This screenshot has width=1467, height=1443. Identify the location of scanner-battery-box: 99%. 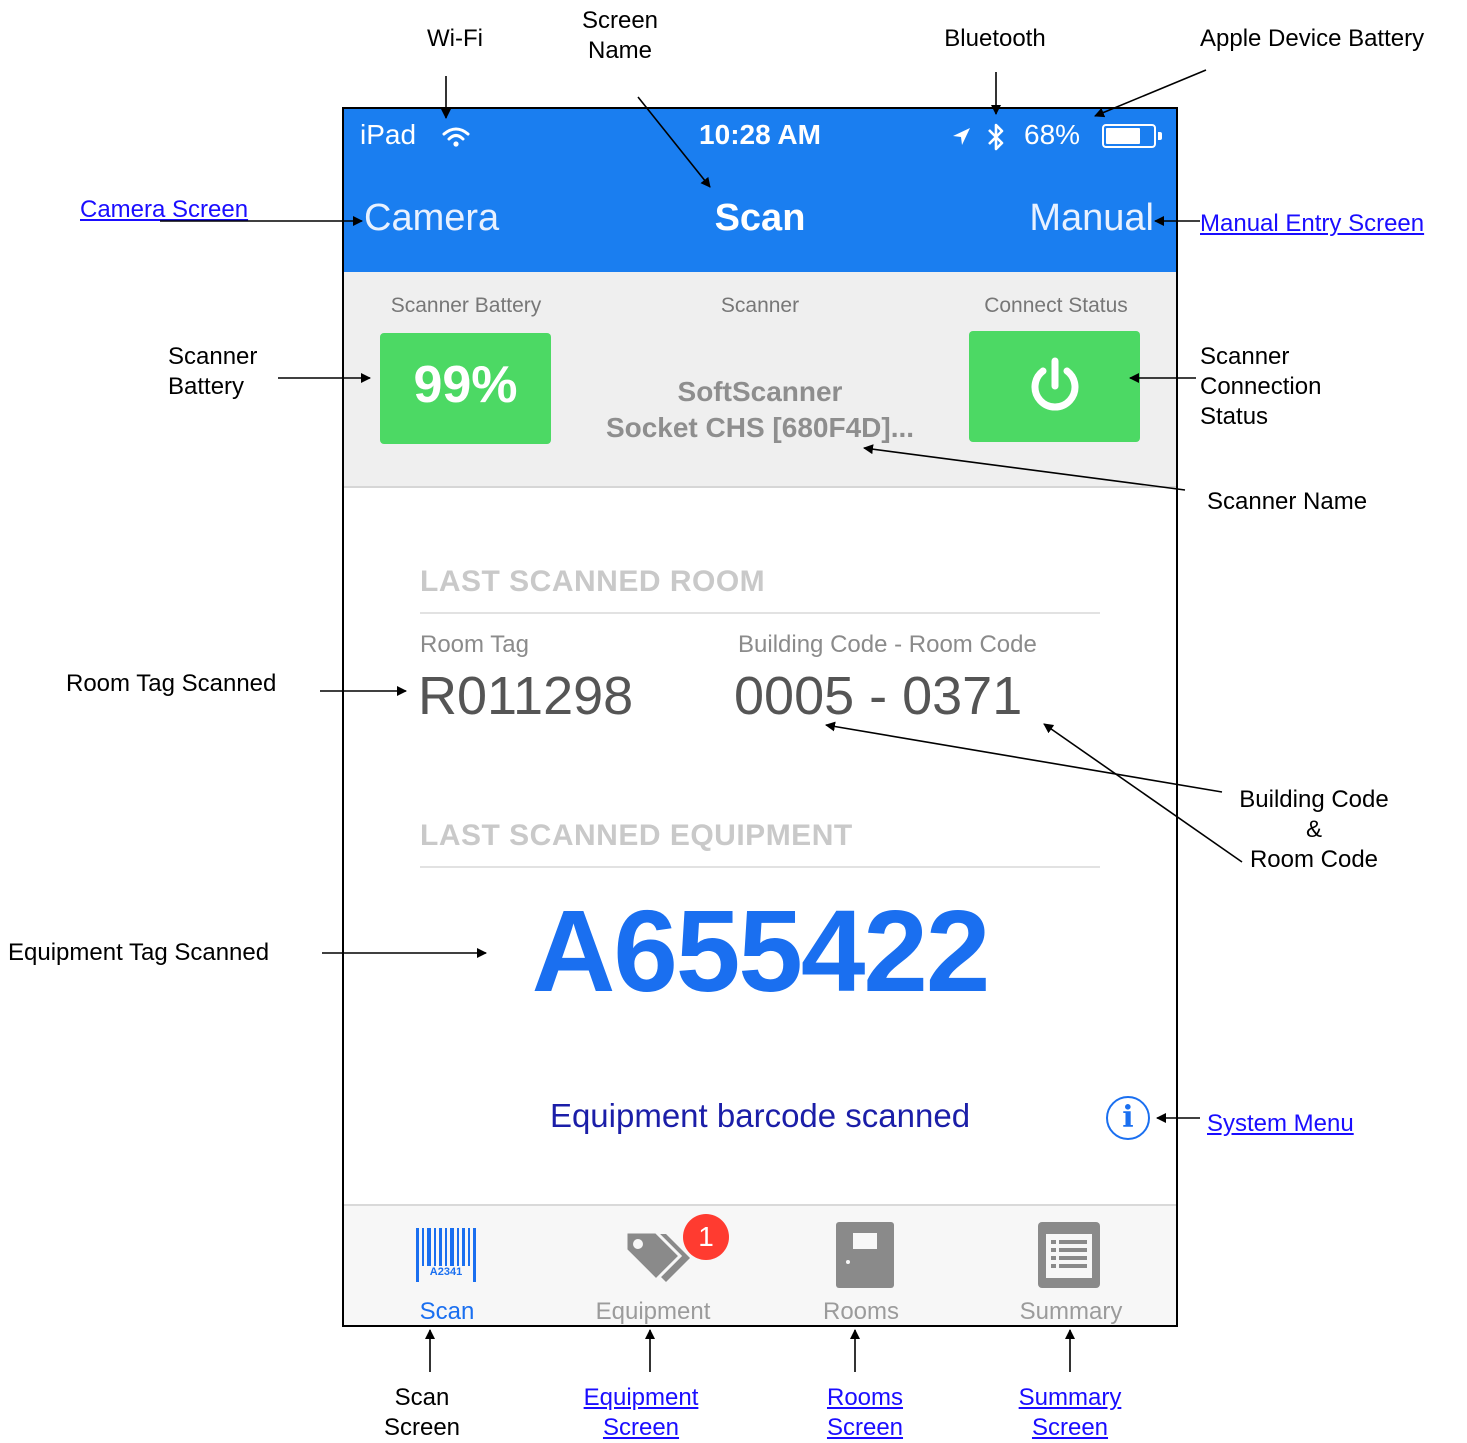
(465, 388).